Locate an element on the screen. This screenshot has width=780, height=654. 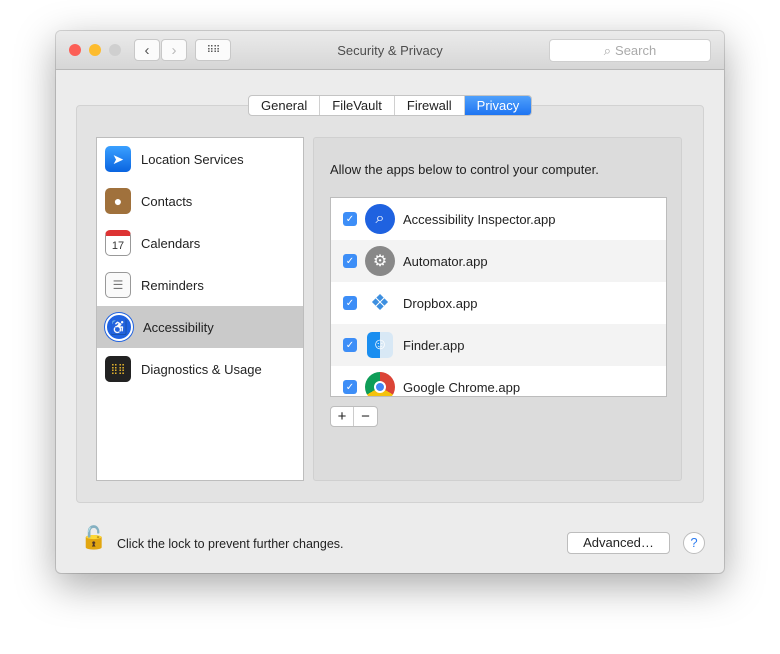
sidebar-item-location-services: ➤ Location Services is located at coordinates (200, 159).